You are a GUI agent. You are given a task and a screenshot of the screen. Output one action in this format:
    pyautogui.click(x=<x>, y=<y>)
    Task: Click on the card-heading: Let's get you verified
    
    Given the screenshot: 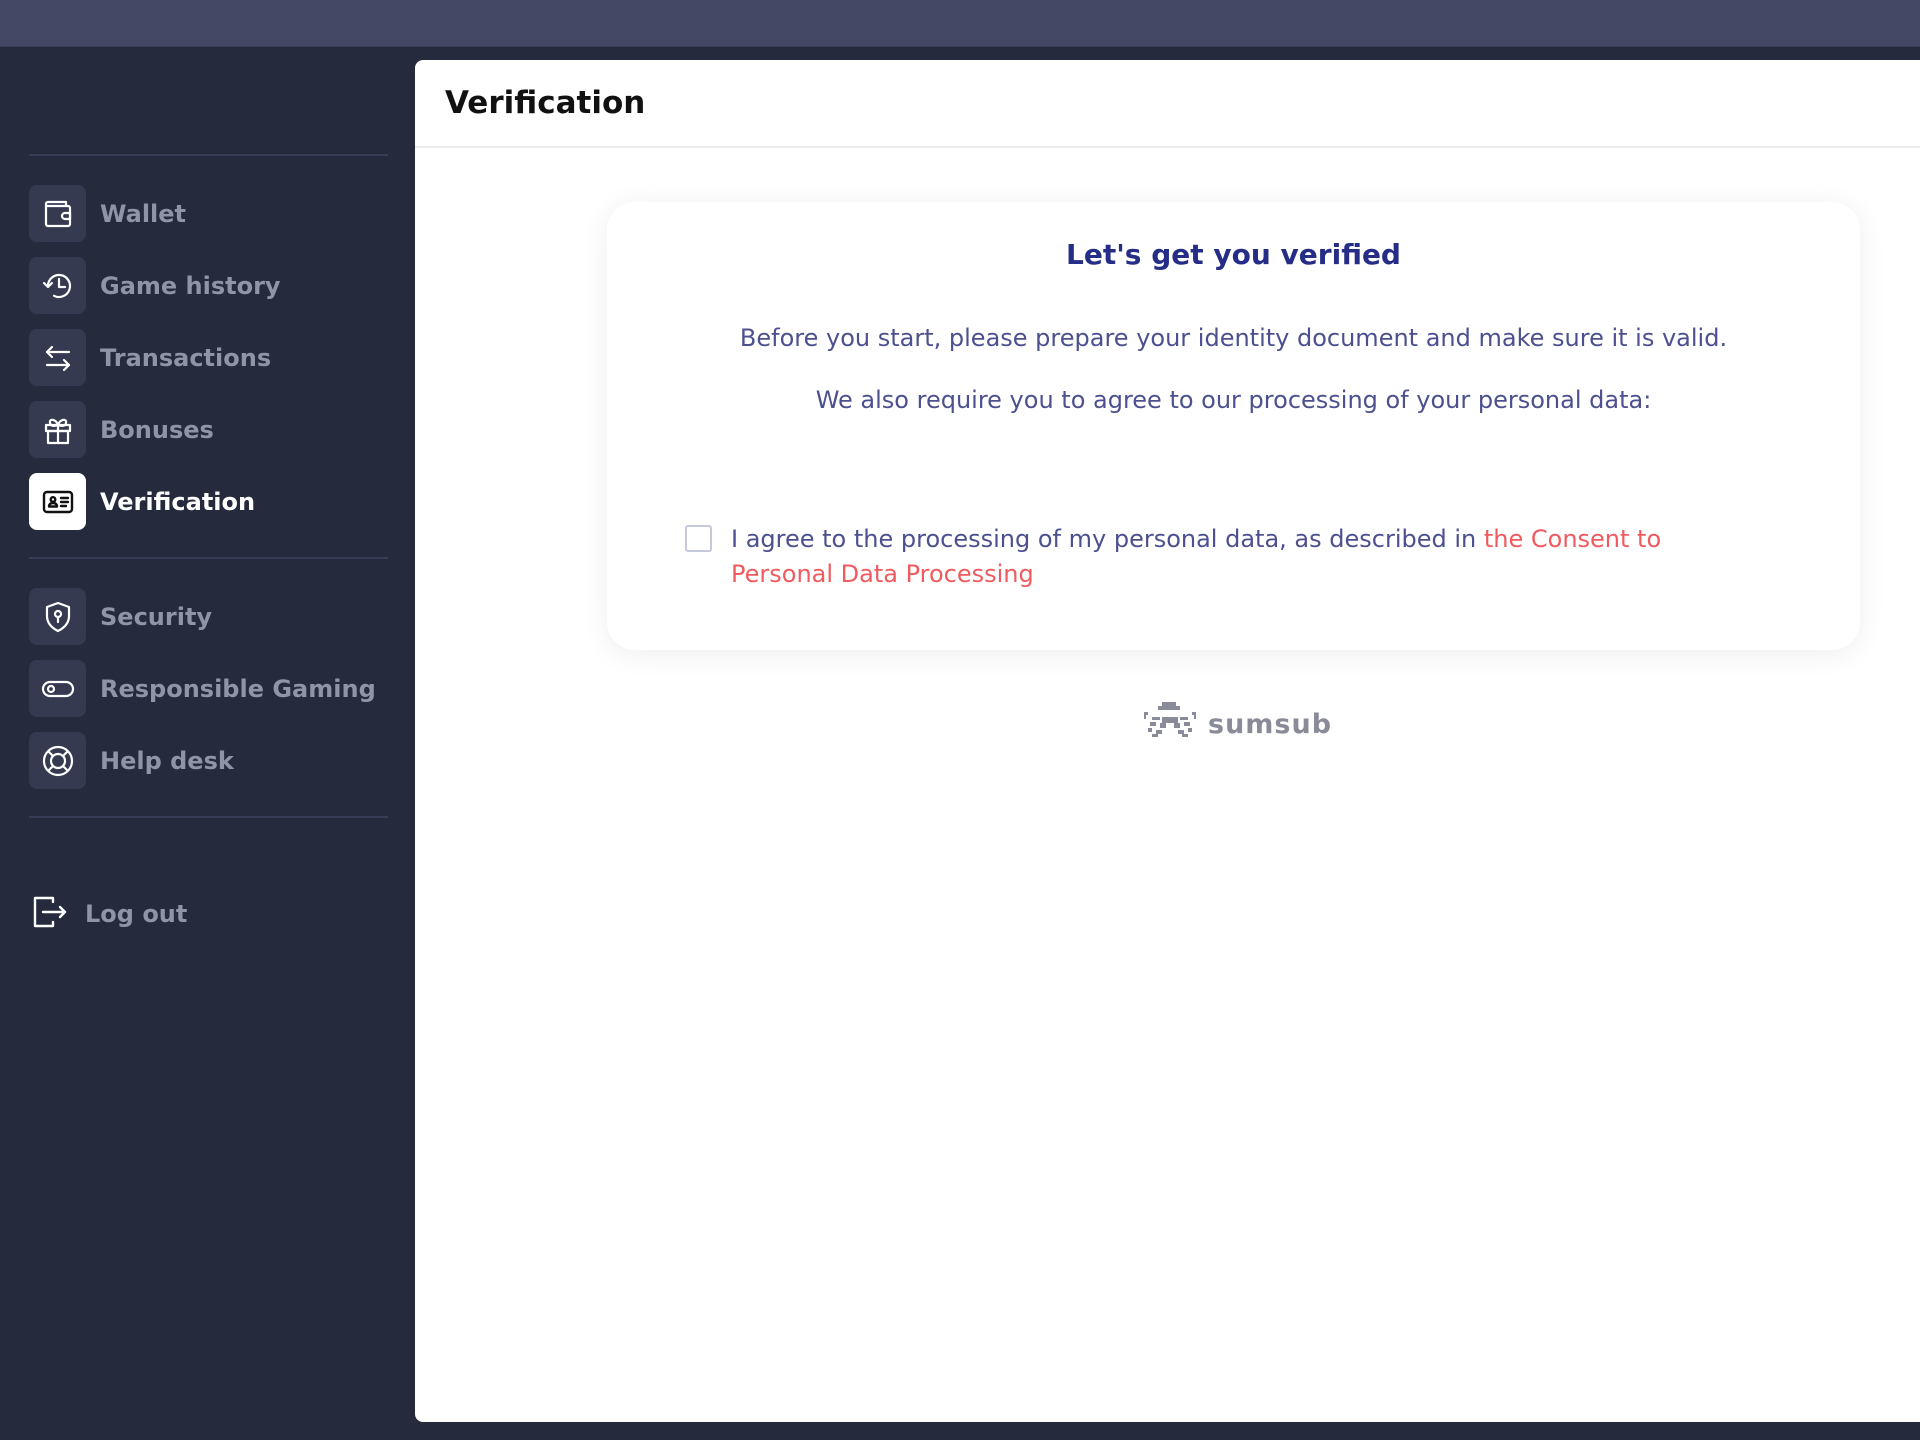 What is the action you would take?
    pyautogui.click(x=1233, y=254)
    